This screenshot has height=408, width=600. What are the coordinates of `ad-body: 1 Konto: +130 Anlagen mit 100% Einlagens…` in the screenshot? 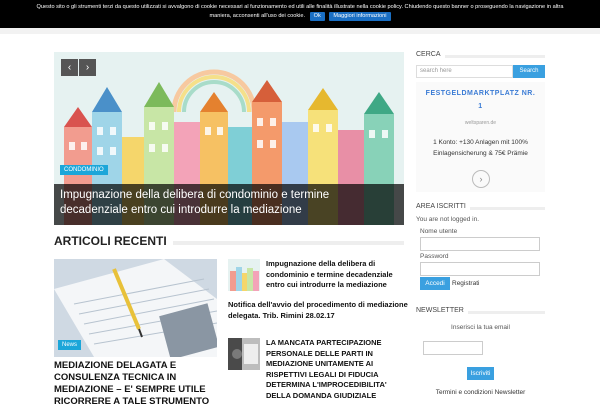 It's located at (480, 148).